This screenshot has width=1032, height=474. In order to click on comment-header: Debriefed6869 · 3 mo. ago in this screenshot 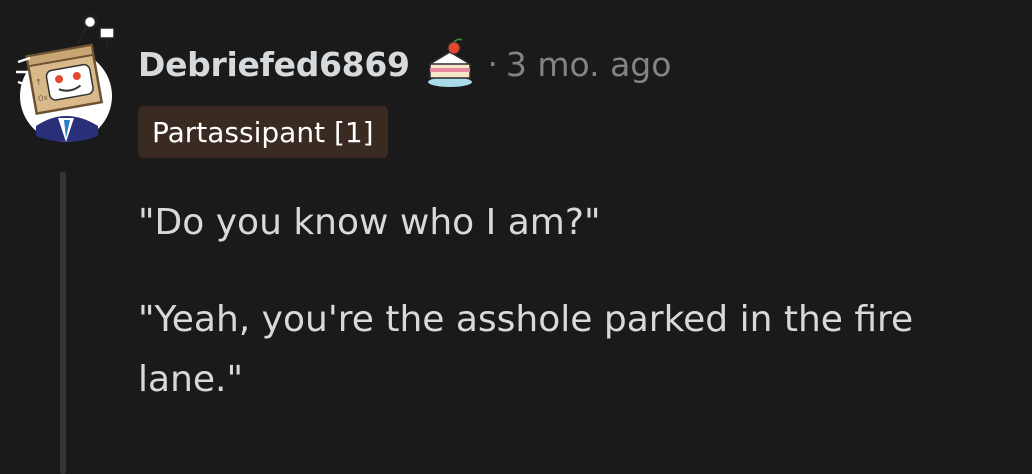, I will do `click(404, 64)`.